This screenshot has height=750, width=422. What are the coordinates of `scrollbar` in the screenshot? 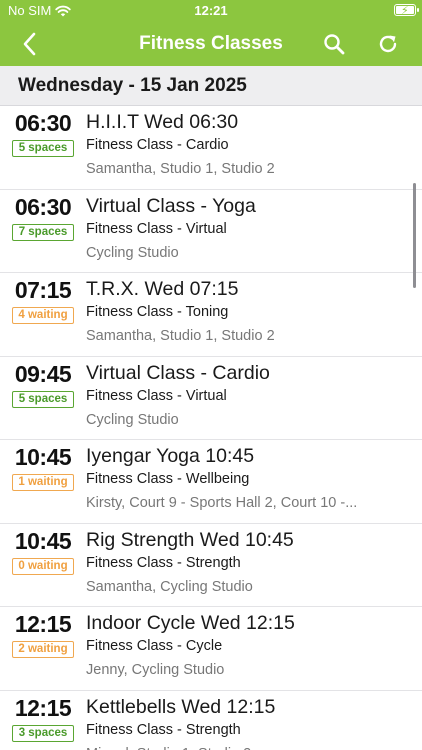 It's located at (414, 235).